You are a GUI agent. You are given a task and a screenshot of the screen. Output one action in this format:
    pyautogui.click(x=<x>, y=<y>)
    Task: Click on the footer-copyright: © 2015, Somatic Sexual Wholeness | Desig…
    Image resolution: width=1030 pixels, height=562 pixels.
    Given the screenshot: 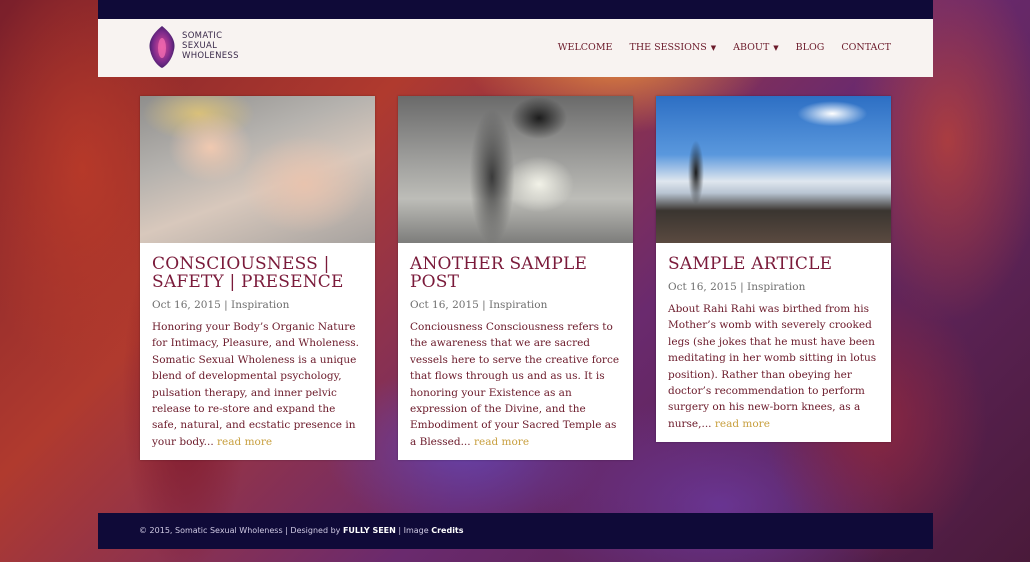 What is the action you would take?
    pyautogui.click(x=240, y=530)
    